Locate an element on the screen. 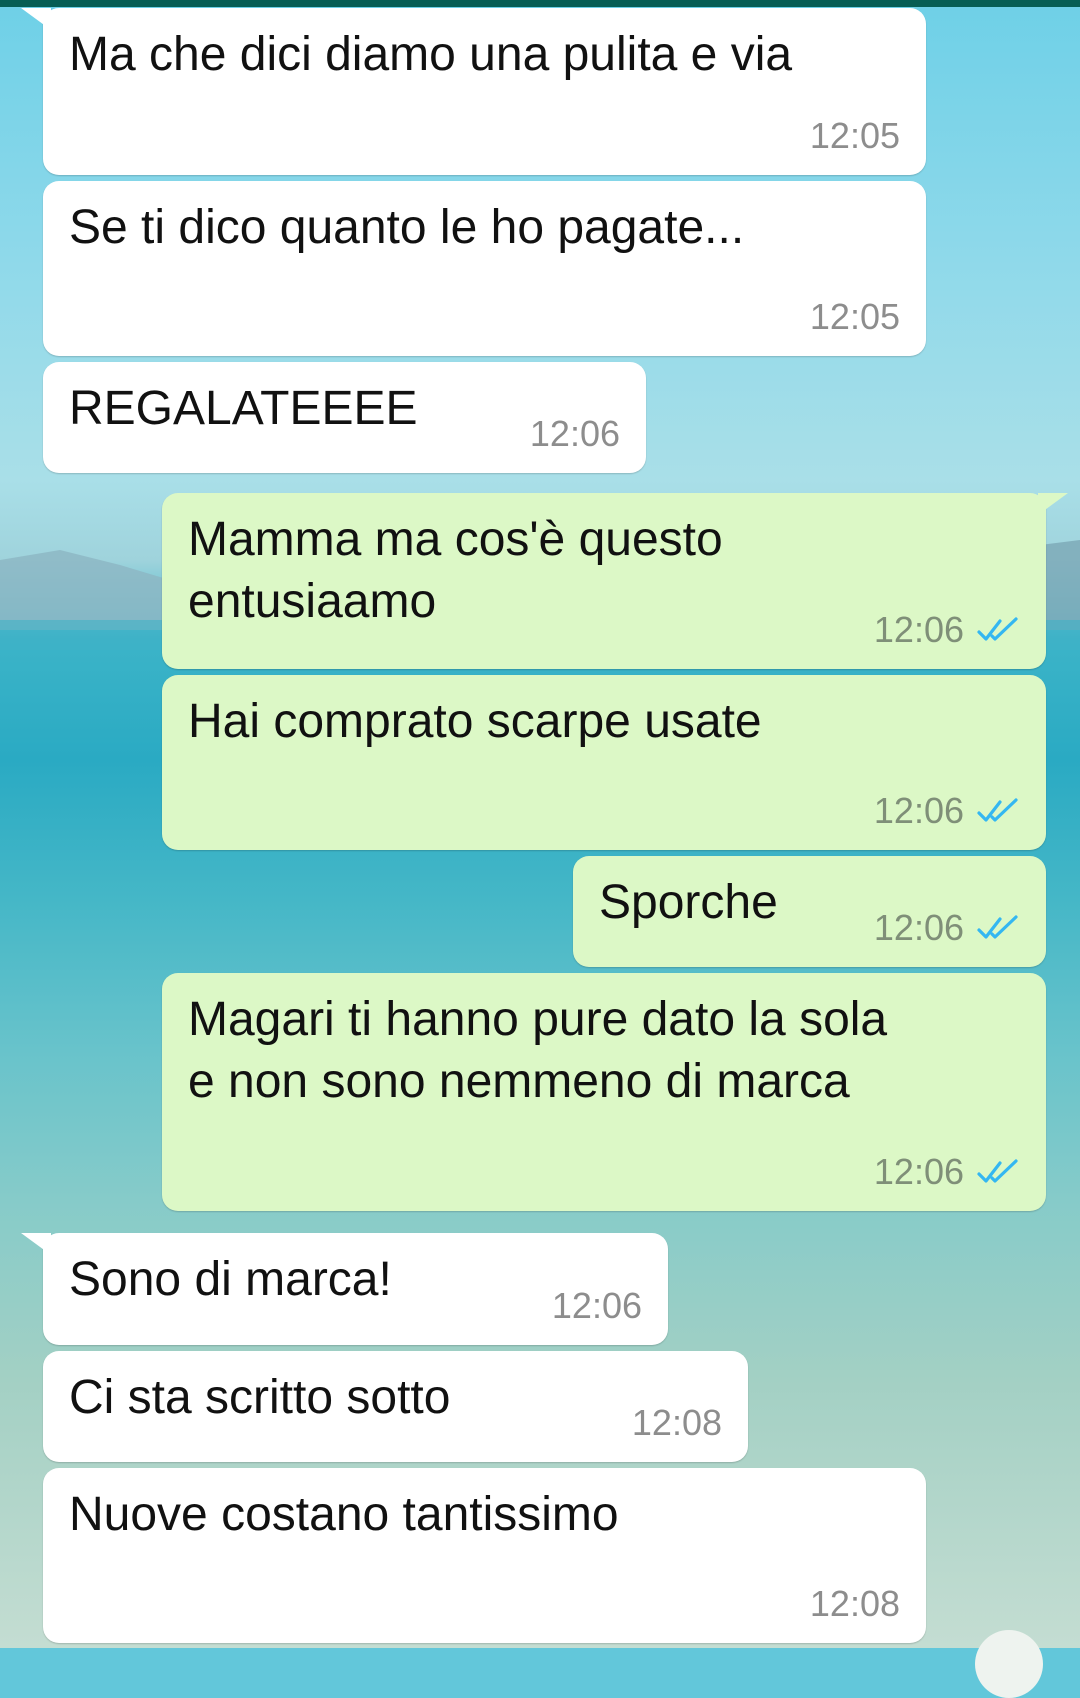 Image resolution: width=1080 pixels, height=1698 pixels. message-text: Nuove costano tantissimo is located at coordinates (344, 1514).